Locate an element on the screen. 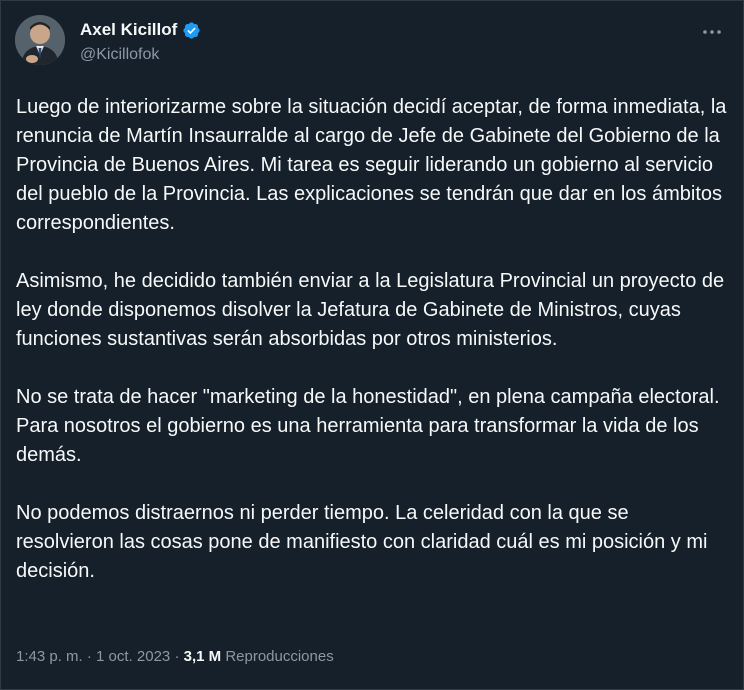 The width and height of the screenshot is (744, 690). avatar is located at coordinates (40, 40).